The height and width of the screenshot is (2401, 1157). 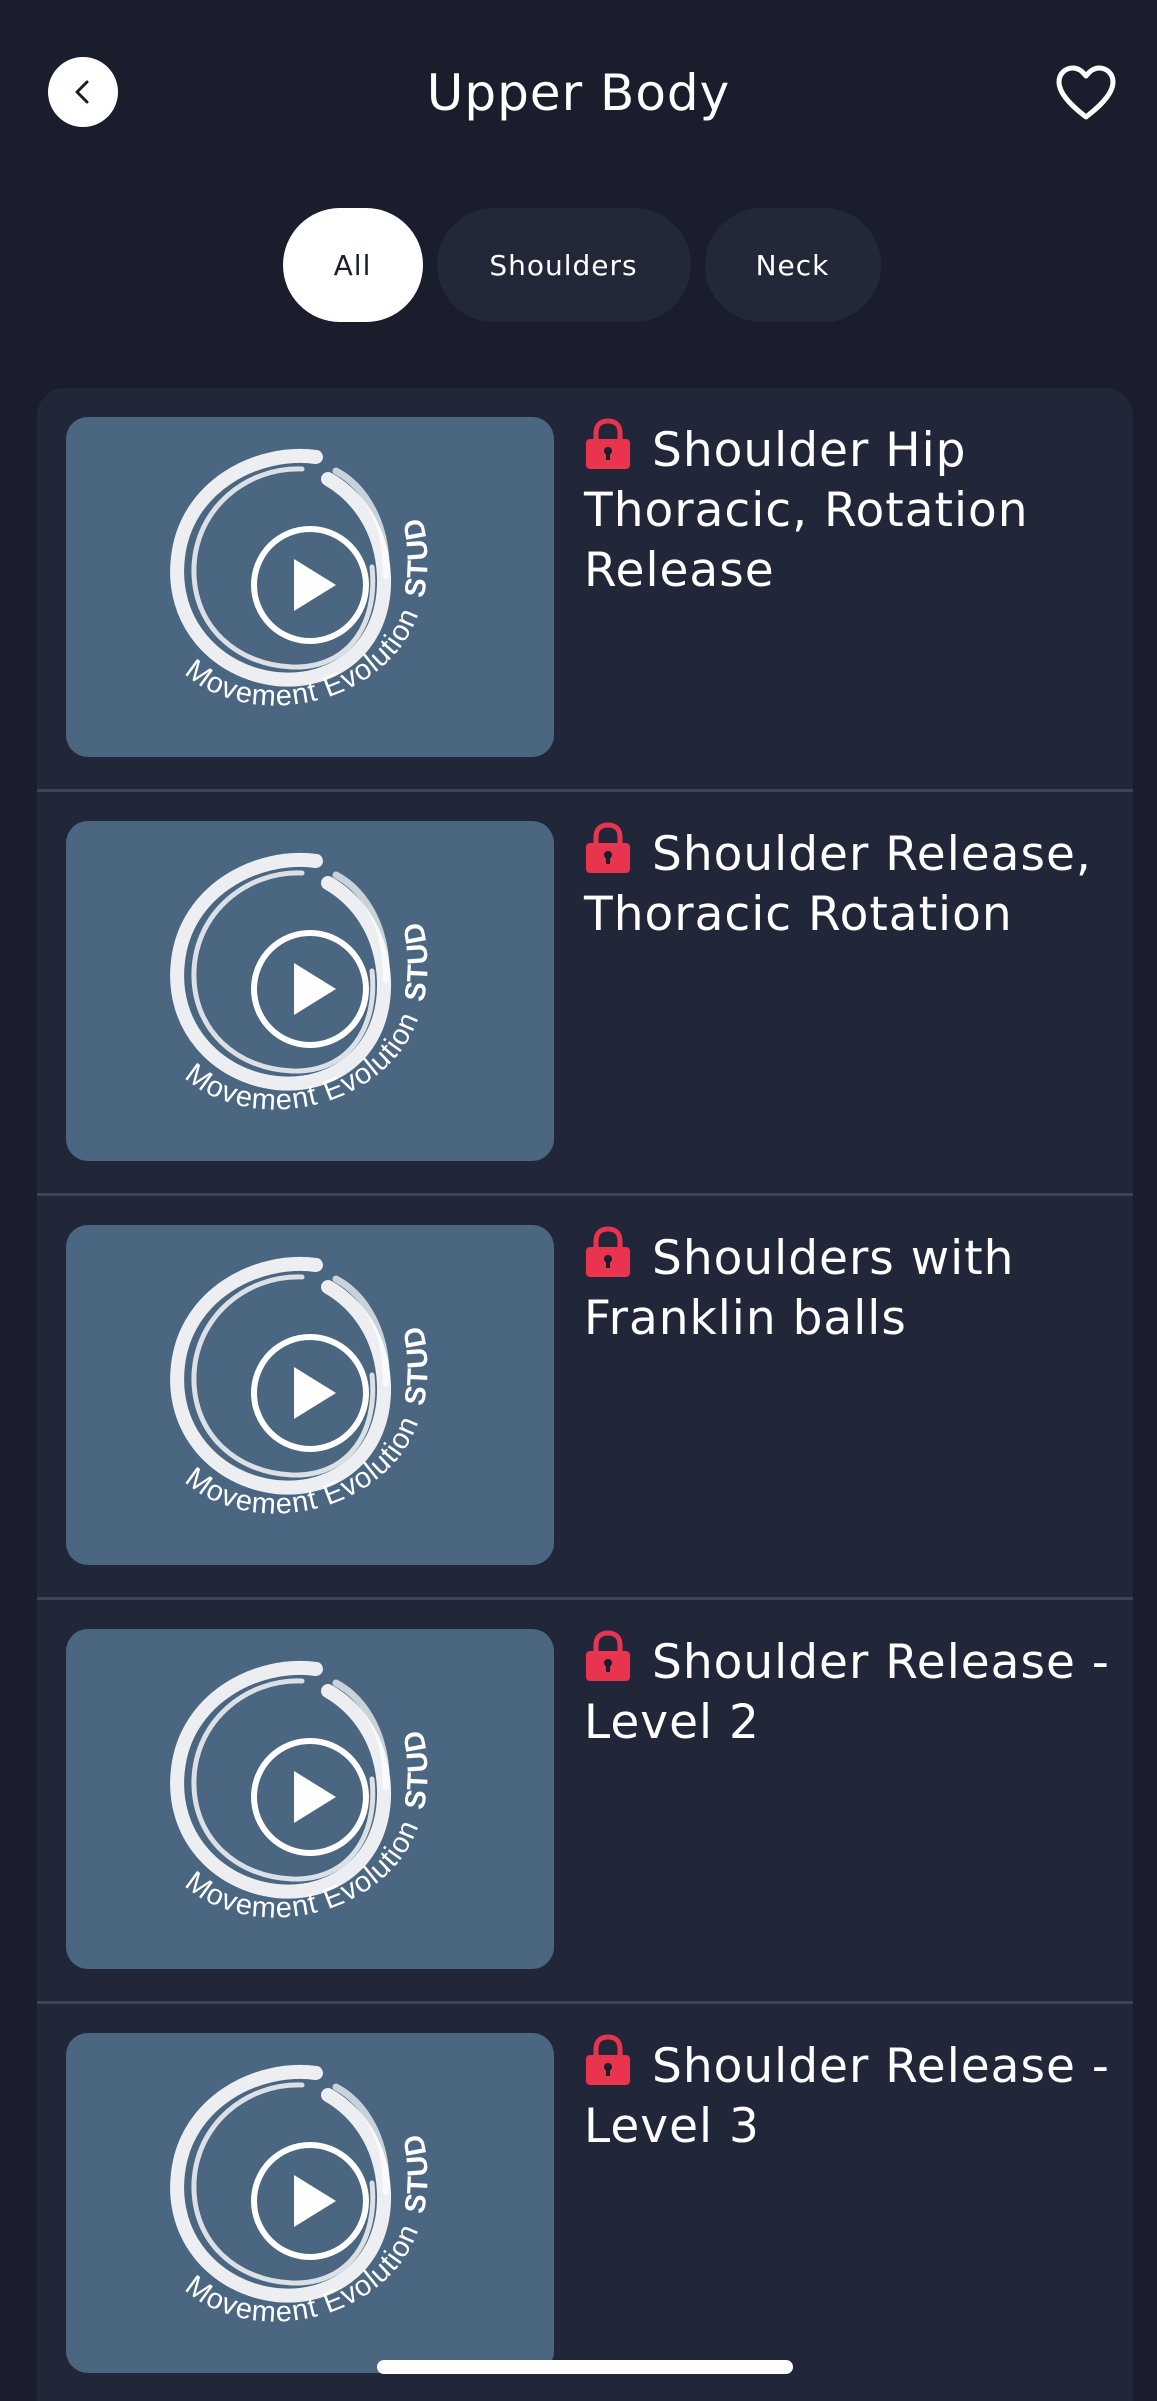 I want to click on page-title: Upper Body, so click(x=578, y=93).